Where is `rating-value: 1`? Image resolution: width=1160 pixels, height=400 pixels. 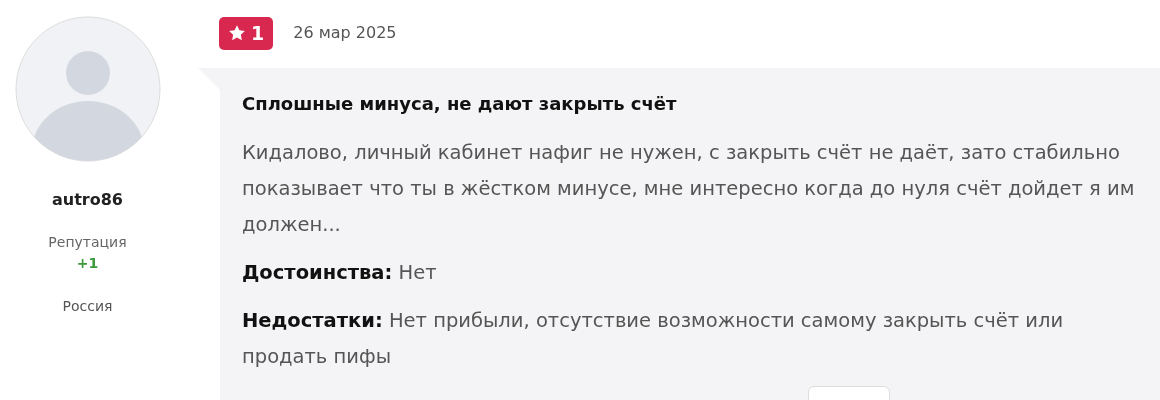 rating-value: 1 is located at coordinates (258, 33).